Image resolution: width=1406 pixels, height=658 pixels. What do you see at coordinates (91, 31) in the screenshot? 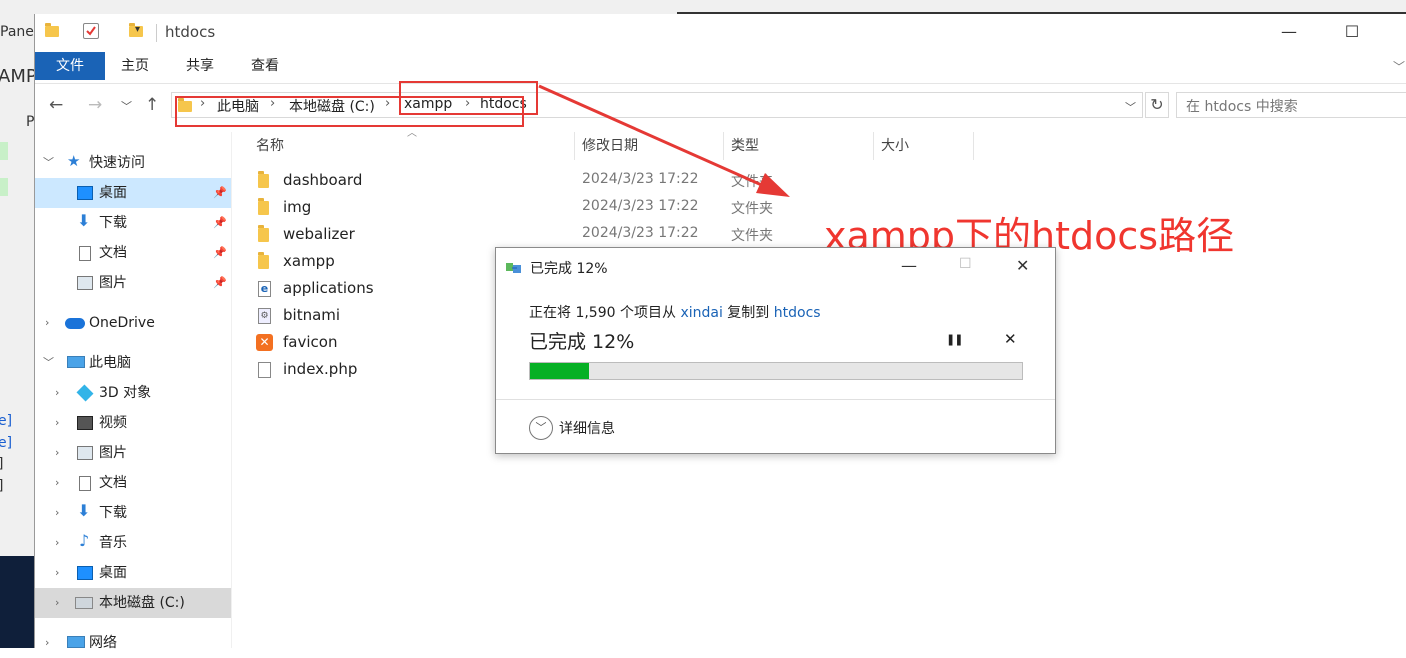
I see `properties-icon` at bounding box center [91, 31].